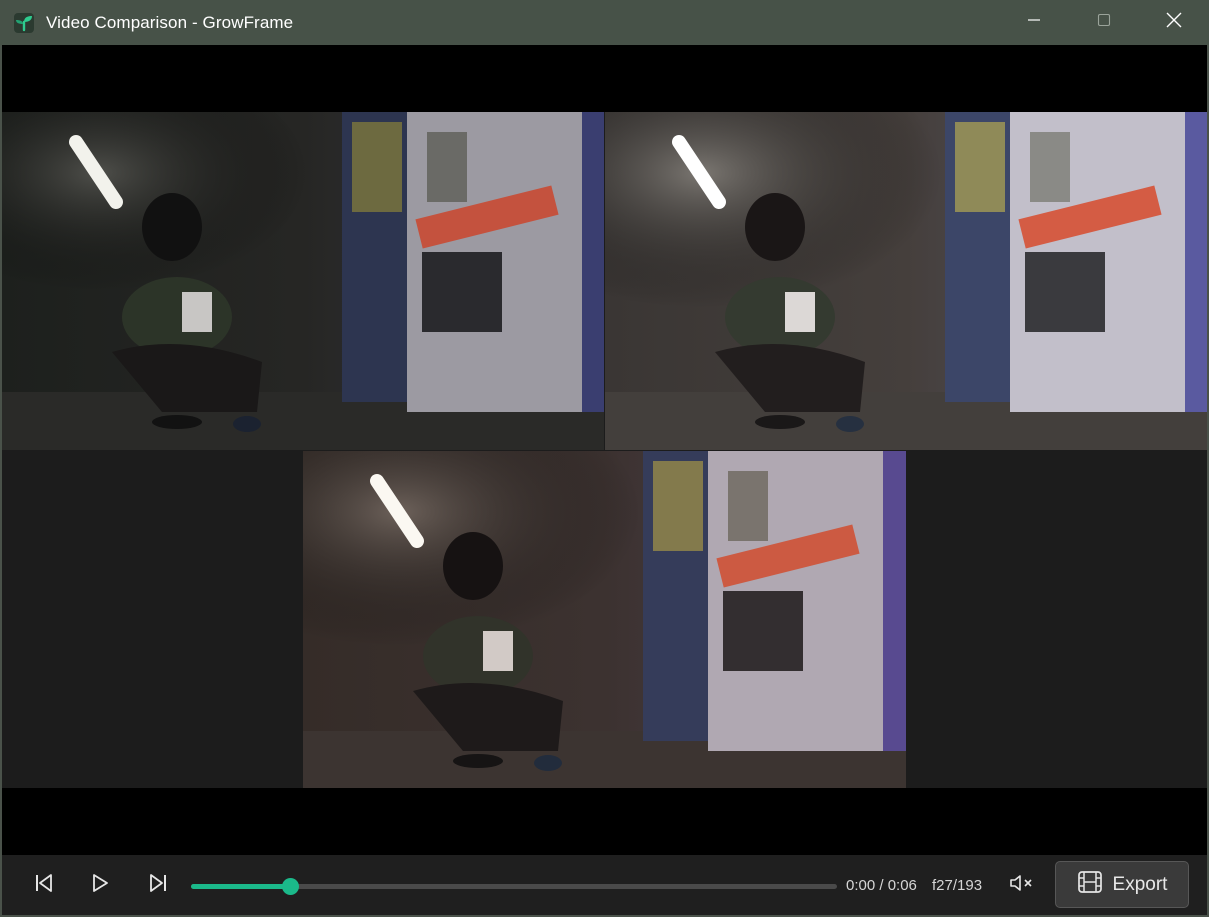  I want to click on skip-forward-button, so click(158, 885).